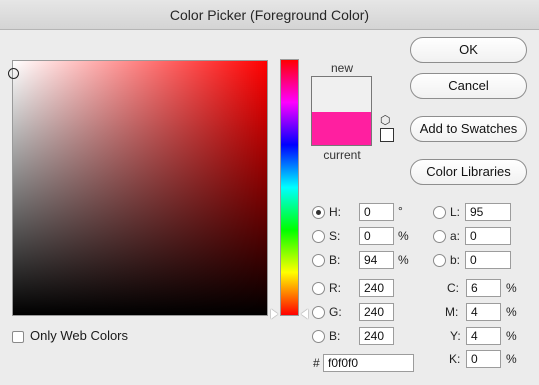  I want to click on hue-slider-left-handle, so click(274, 314).